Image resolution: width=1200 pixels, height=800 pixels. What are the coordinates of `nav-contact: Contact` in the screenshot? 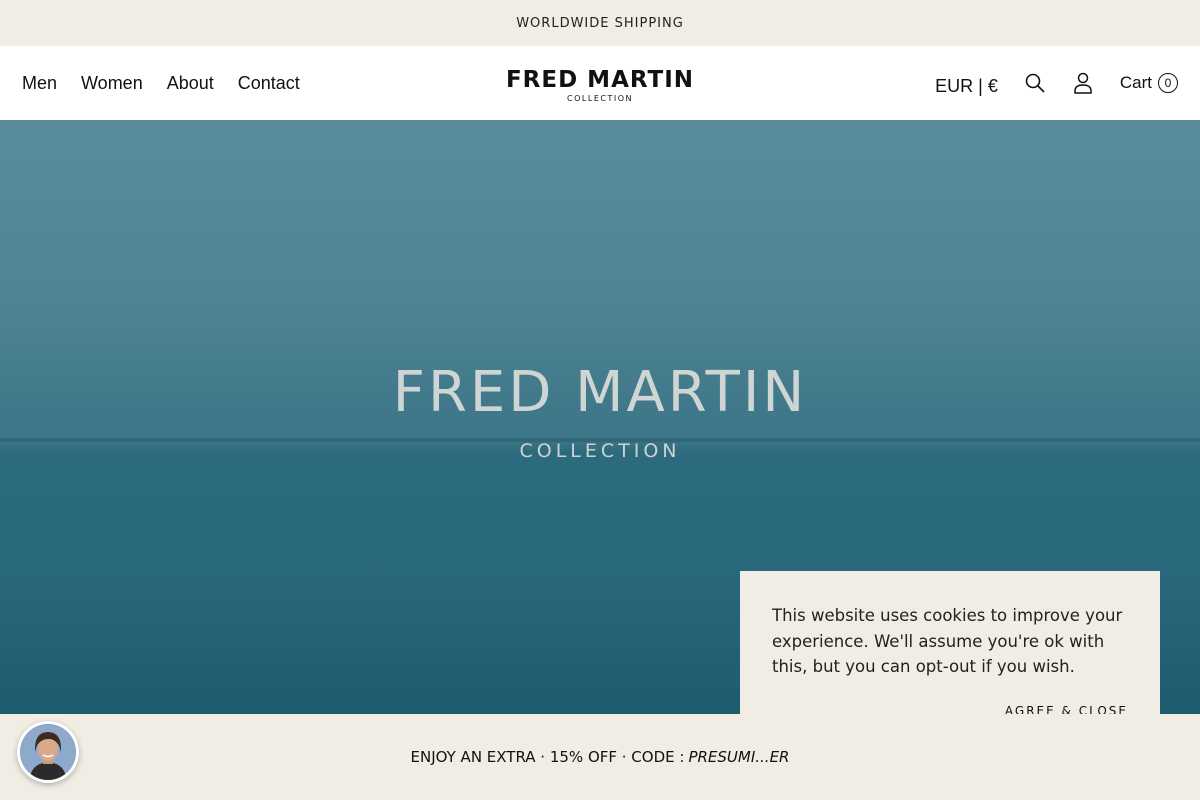 It's located at (269, 83).